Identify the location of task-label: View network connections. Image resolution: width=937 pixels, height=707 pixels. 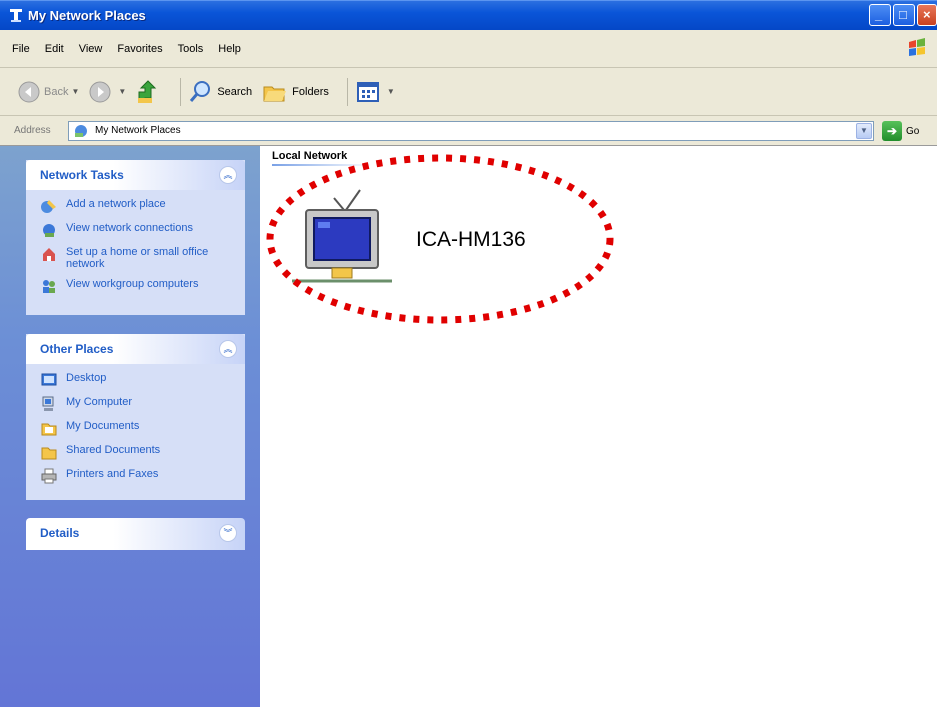
(129, 228).